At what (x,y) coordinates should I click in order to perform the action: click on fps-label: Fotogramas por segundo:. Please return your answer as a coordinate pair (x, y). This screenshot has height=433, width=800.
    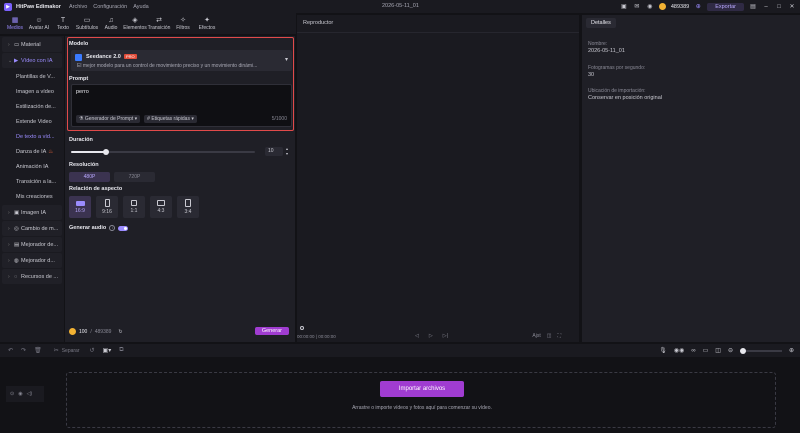
    Looking at the image, I should click on (617, 68).